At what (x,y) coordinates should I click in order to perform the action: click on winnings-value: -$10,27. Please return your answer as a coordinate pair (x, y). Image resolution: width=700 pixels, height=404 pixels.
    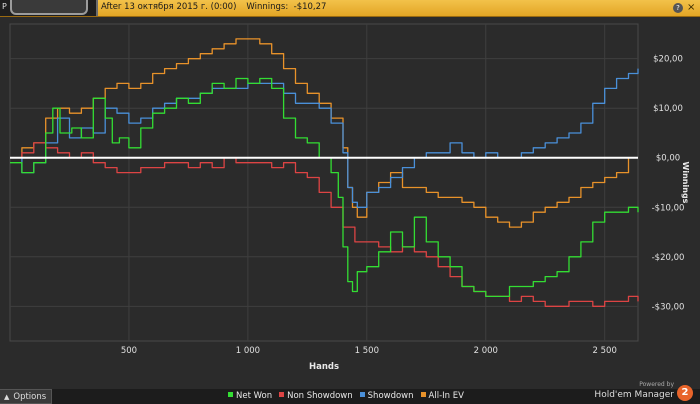
    Looking at the image, I should click on (310, 7).